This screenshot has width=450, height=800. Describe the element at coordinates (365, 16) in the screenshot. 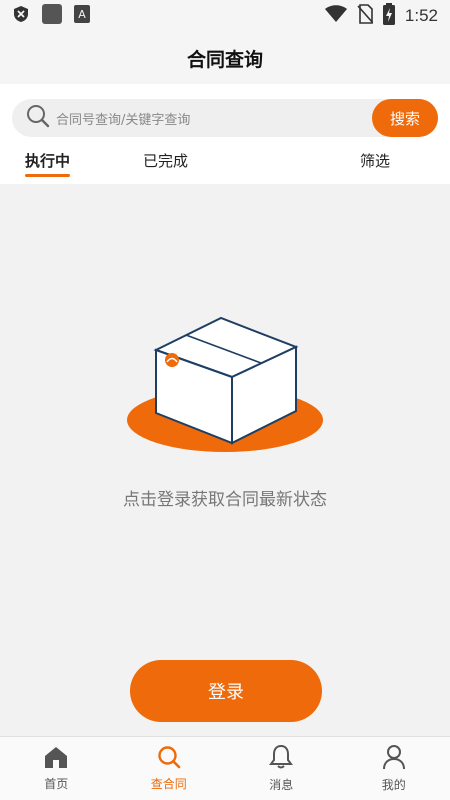

I see `no-sim-icon` at that location.